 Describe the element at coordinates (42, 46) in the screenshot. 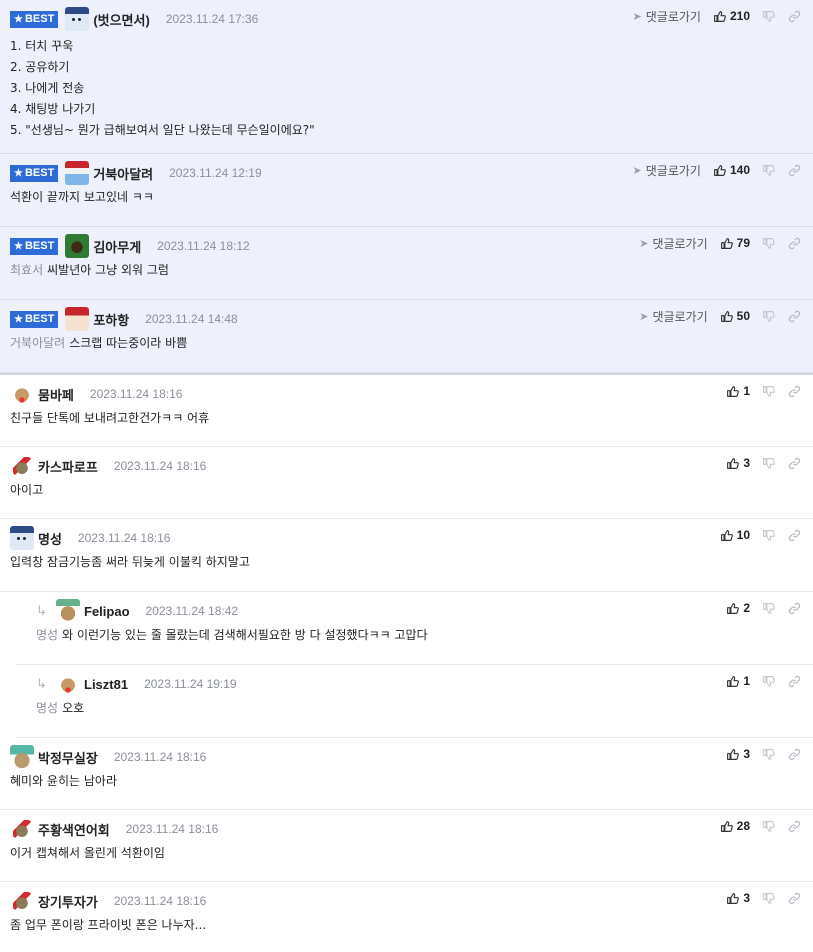

I see `comment-text: 1. 터치 꾸욱` at that location.